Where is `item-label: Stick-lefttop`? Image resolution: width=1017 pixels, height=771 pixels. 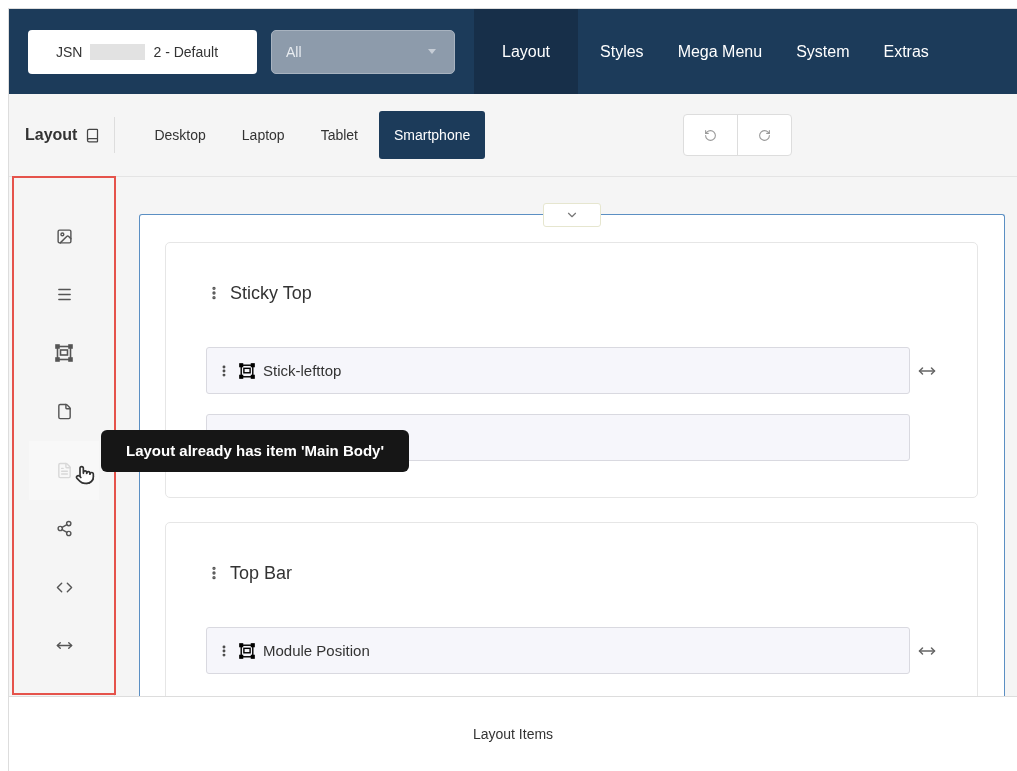
item-label: Stick-lefttop is located at coordinates (302, 370).